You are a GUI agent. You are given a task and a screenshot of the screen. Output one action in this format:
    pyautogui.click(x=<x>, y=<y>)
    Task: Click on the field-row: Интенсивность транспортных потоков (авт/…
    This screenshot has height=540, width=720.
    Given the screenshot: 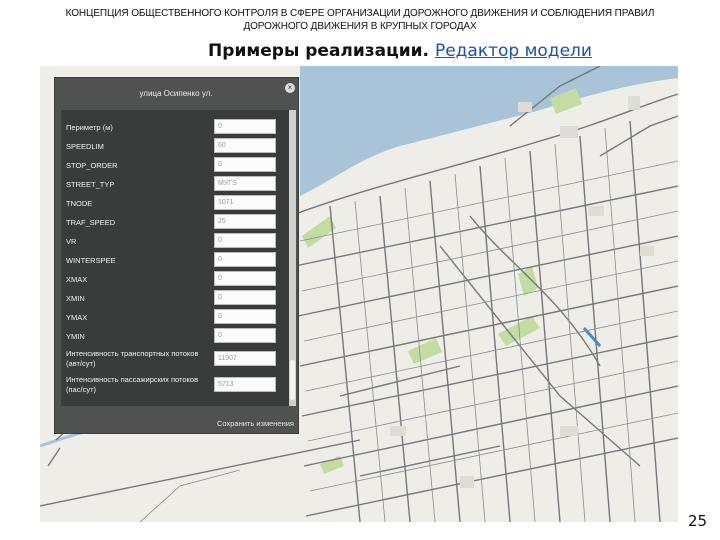 What is the action you would take?
    pyautogui.click(x=172, y=359)
    